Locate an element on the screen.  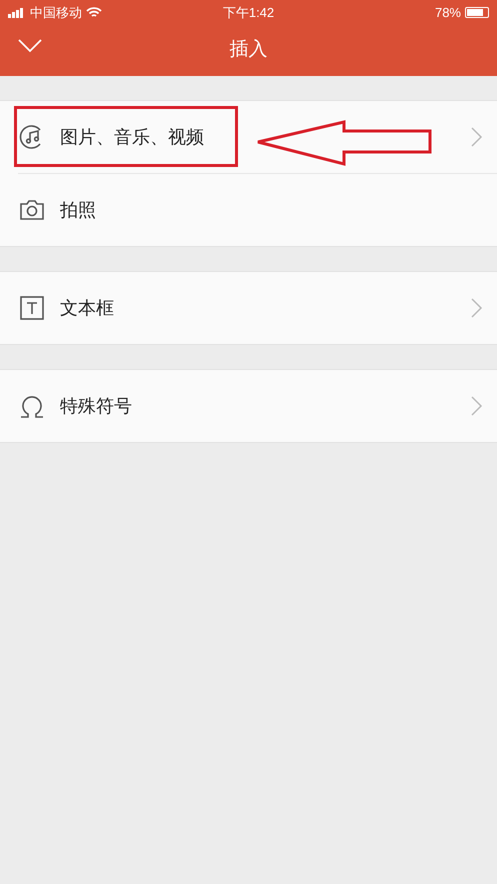
wifi-icon is located at coordinates (94, 12).